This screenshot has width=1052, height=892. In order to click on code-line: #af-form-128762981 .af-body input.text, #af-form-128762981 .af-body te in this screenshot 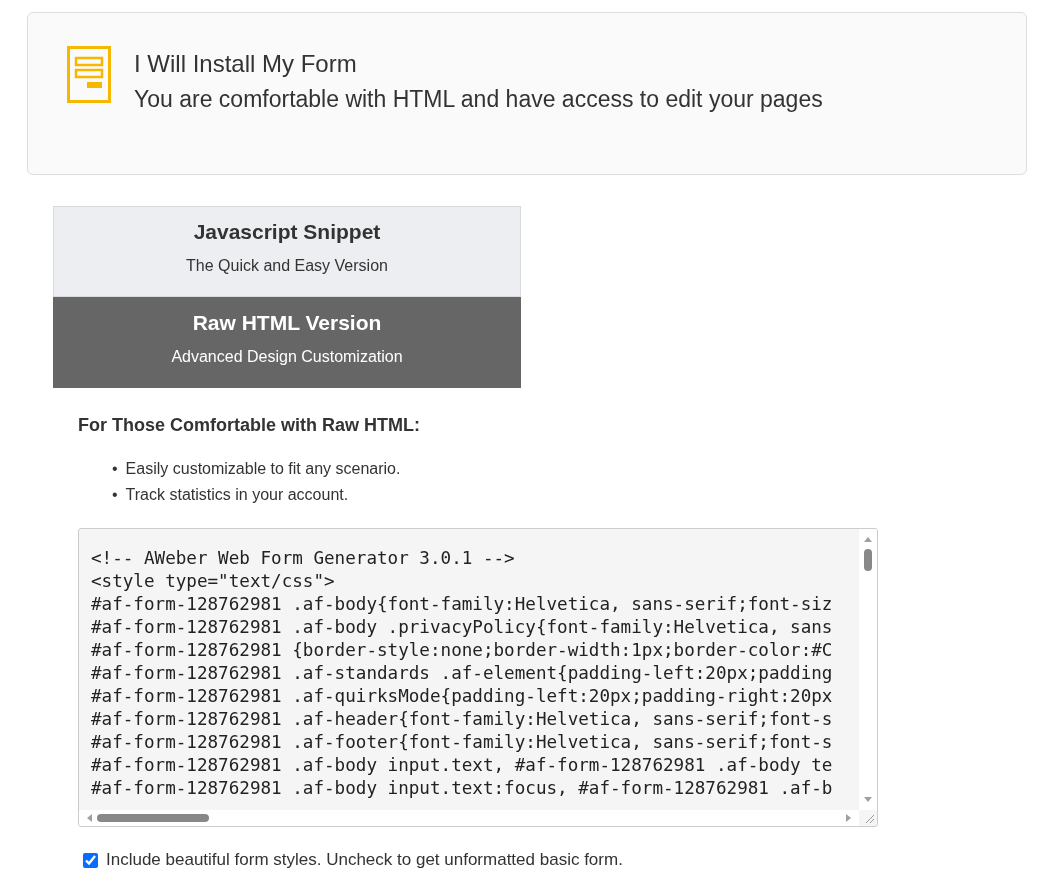, I will do `click(462, 765)`.